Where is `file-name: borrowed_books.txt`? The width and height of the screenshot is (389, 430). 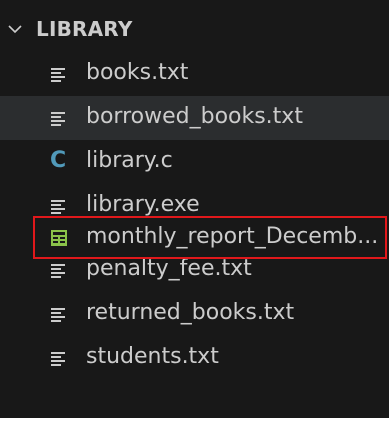
file-name: borrowed_books.txt is located at coordinates (194, 116).